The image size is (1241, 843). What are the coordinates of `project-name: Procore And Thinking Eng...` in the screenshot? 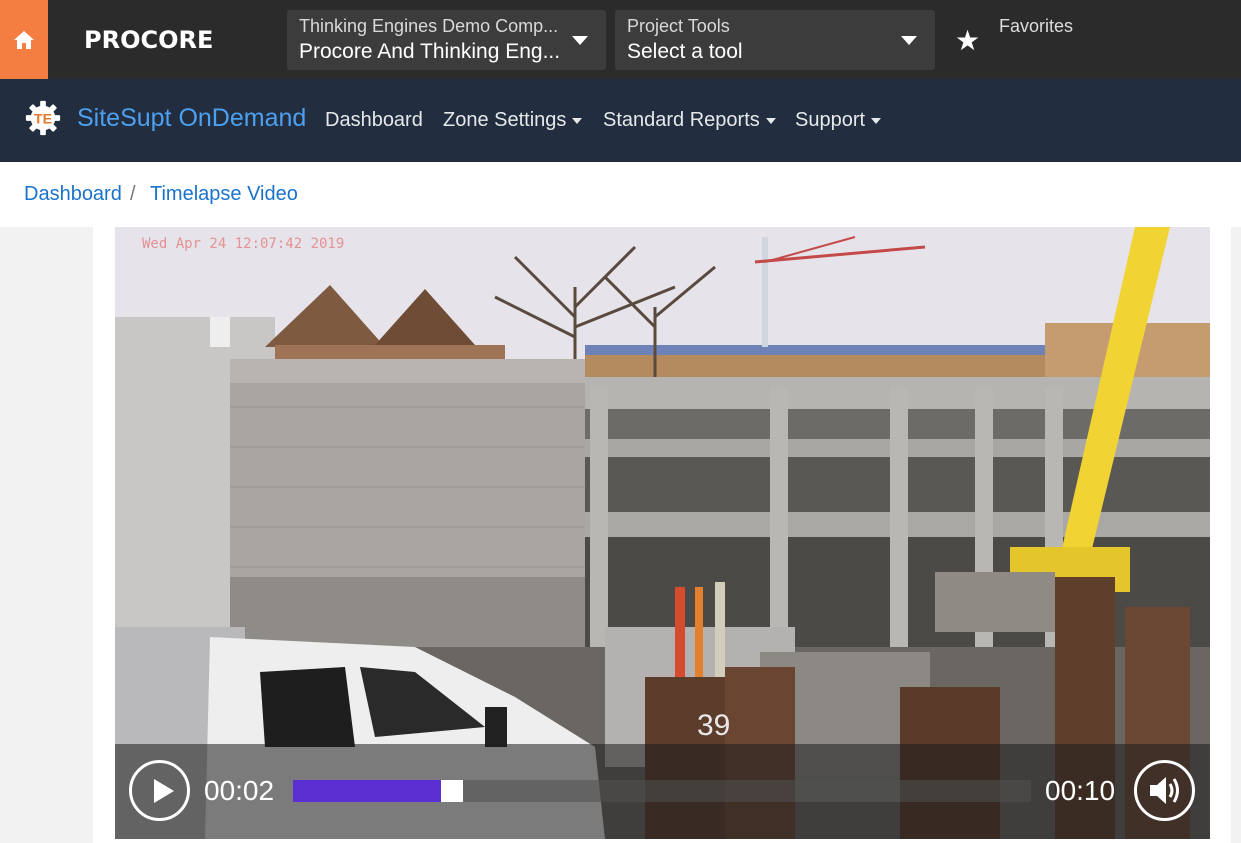 It's located at (430, 51).